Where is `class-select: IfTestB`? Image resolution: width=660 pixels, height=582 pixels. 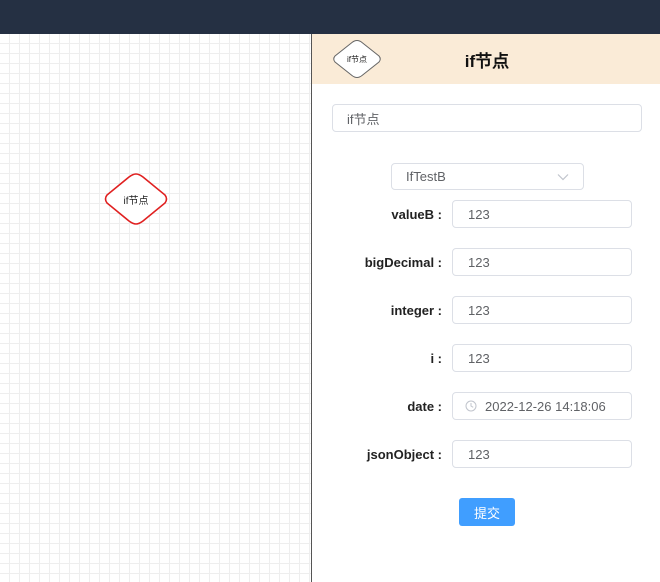
class-select: IfTestB is located at coordinates (487, 176).